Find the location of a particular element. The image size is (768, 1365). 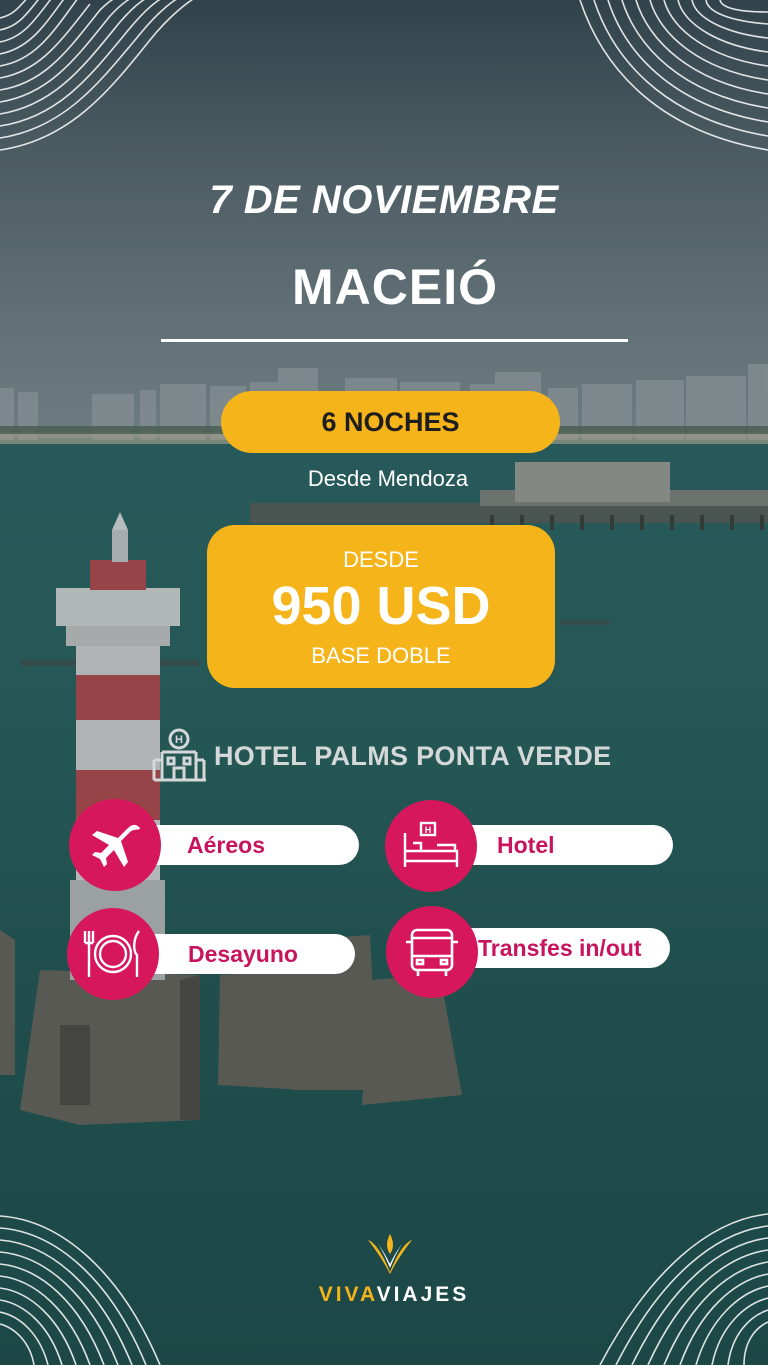

destination-title: MACEIÓ is located at coordinates (395, 287).